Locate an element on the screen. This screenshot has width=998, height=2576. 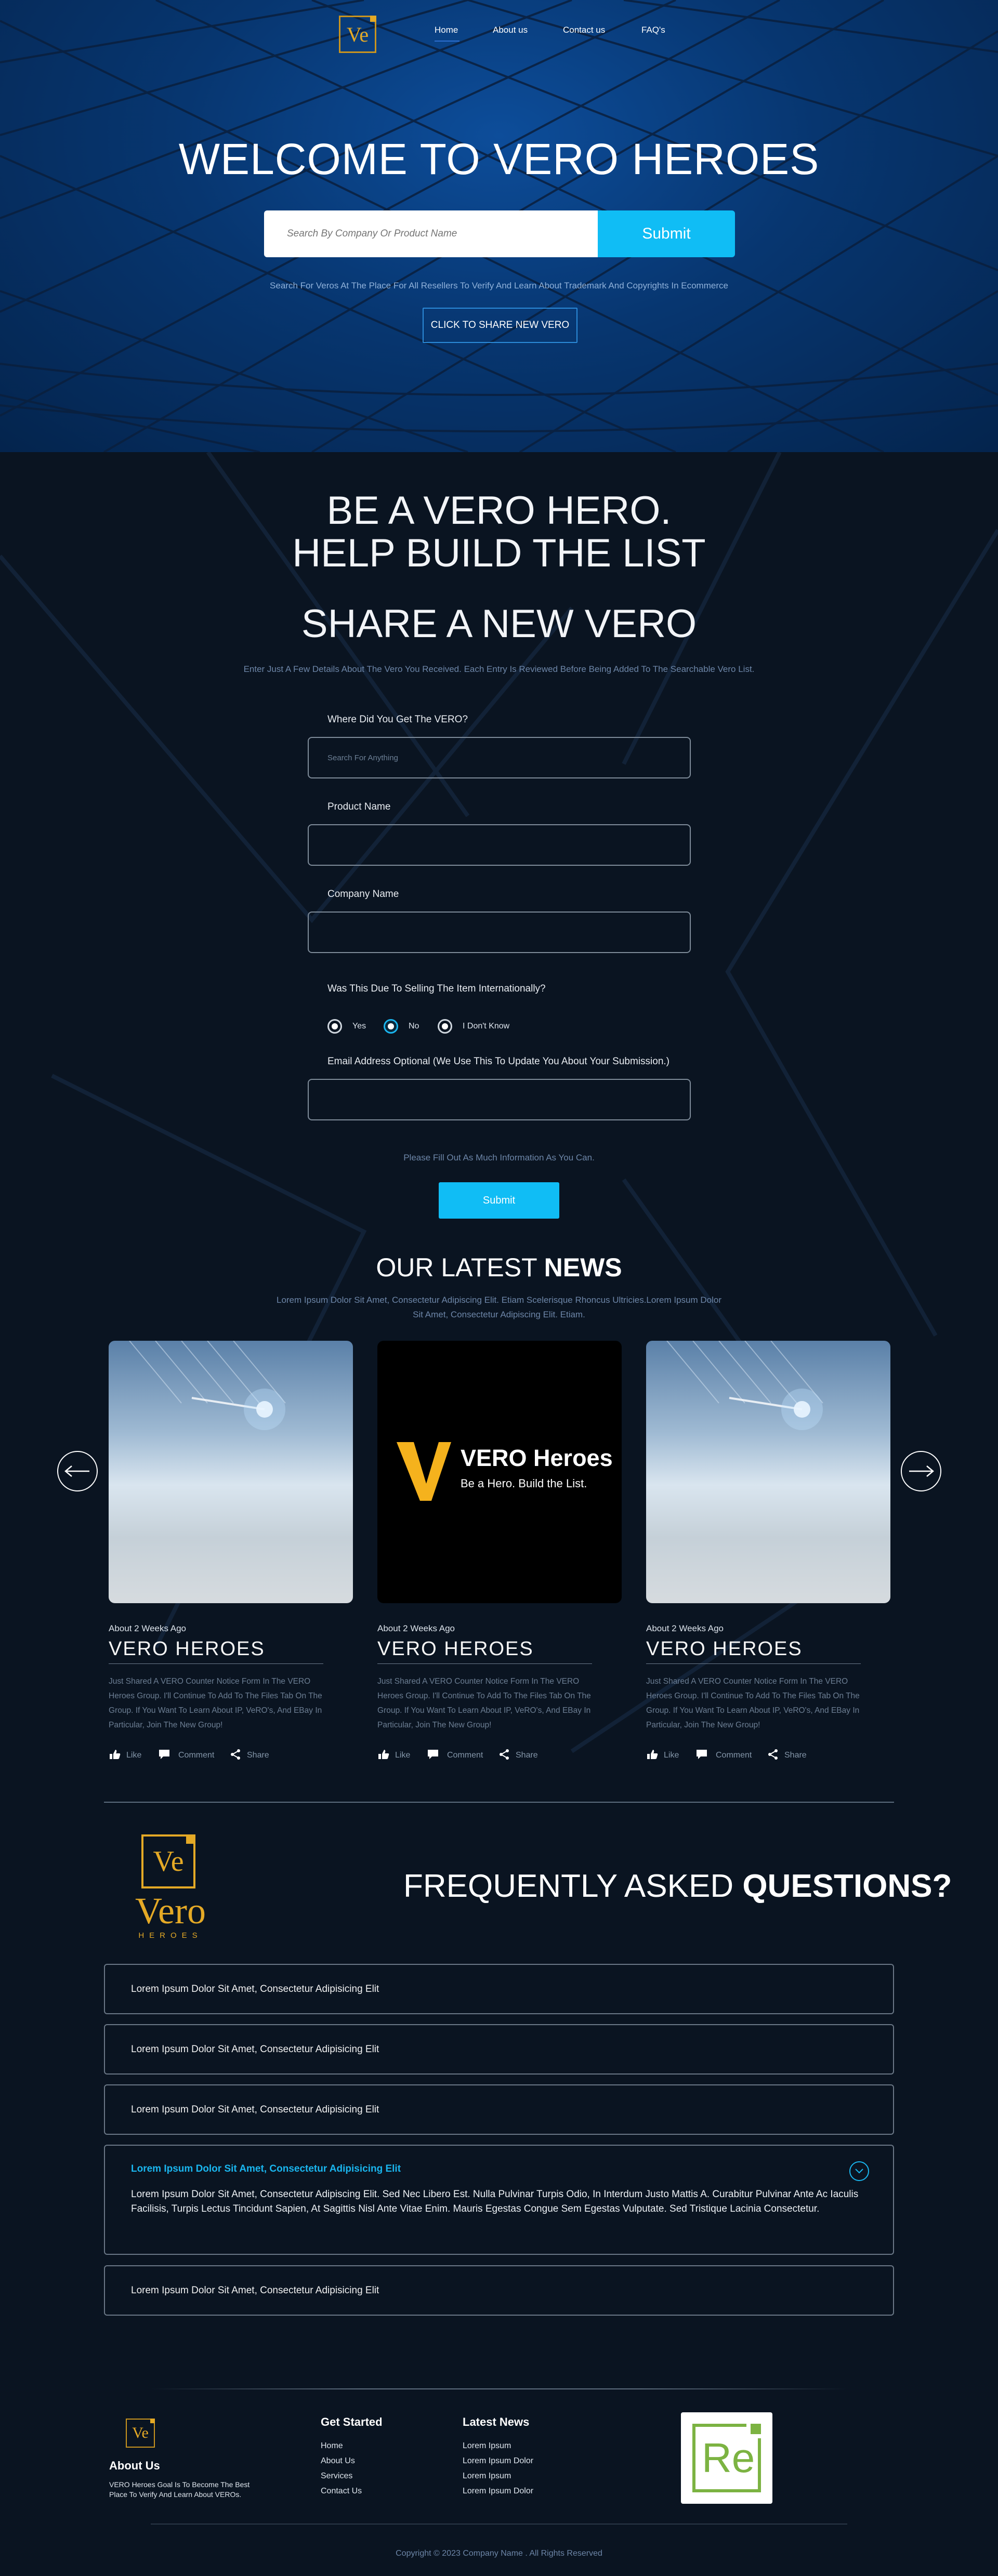
faq-logo-word: Vero is located at coordinates (170, 1911).